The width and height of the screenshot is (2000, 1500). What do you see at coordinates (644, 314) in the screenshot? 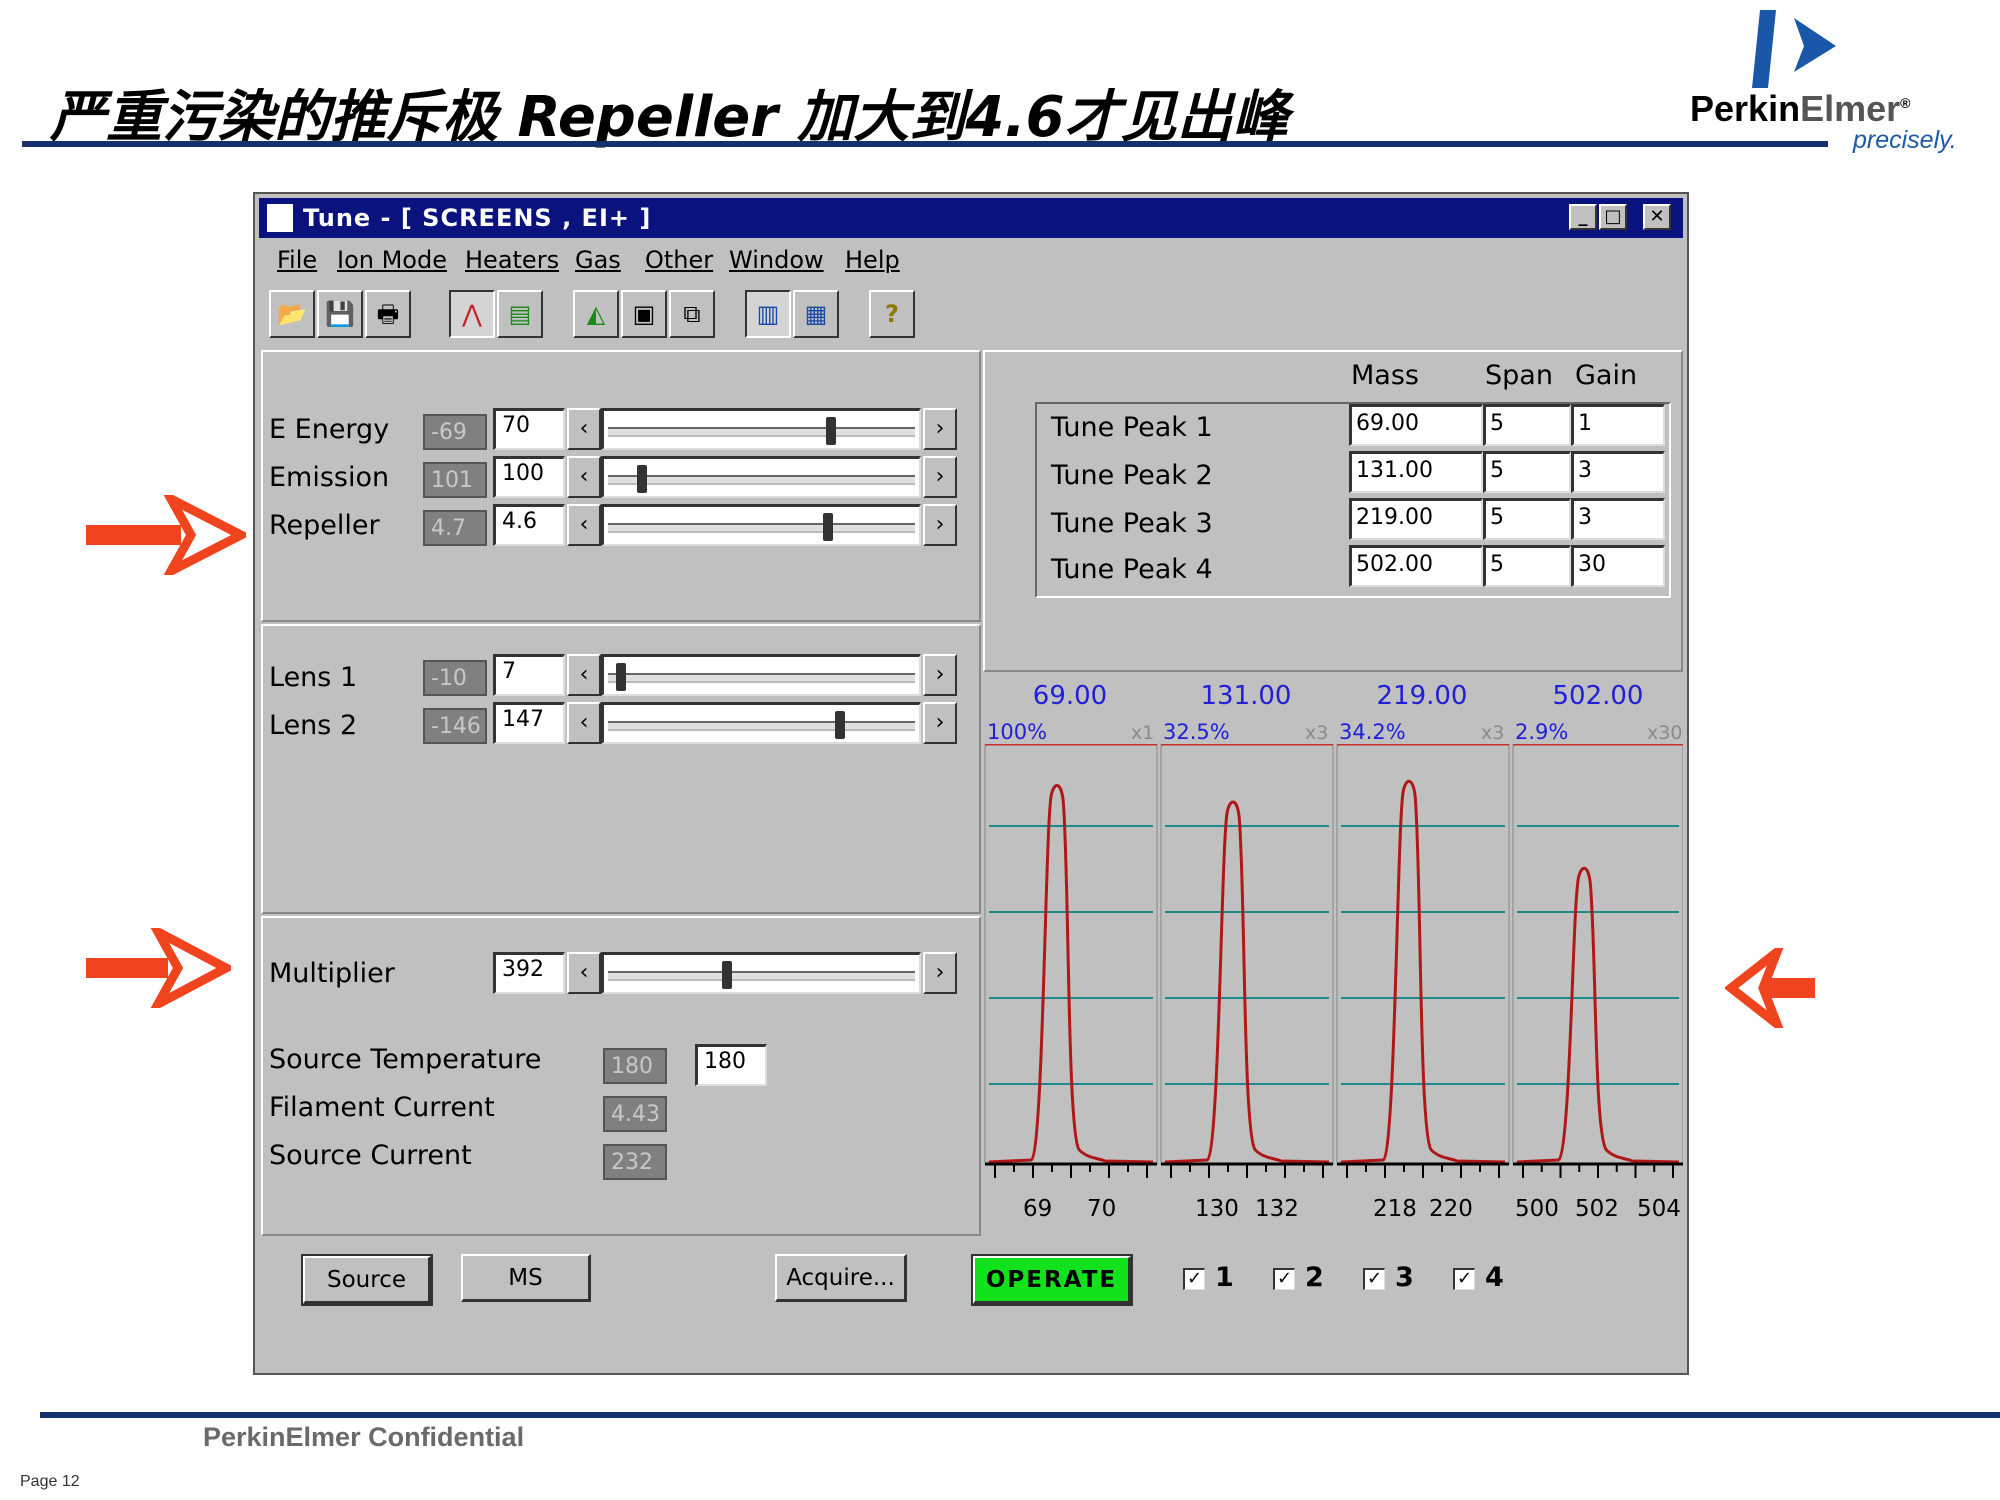
I see `graph-icon: ▣` at bounding box center [644, 314].